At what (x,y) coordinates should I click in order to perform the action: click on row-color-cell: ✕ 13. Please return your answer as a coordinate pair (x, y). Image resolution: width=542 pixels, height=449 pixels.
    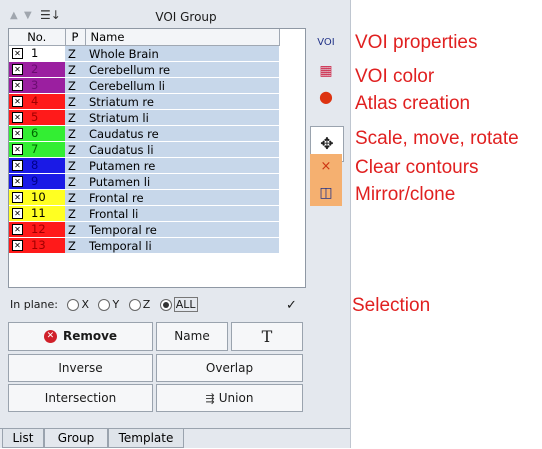
    Looking at the image, I should click on (37, 245).